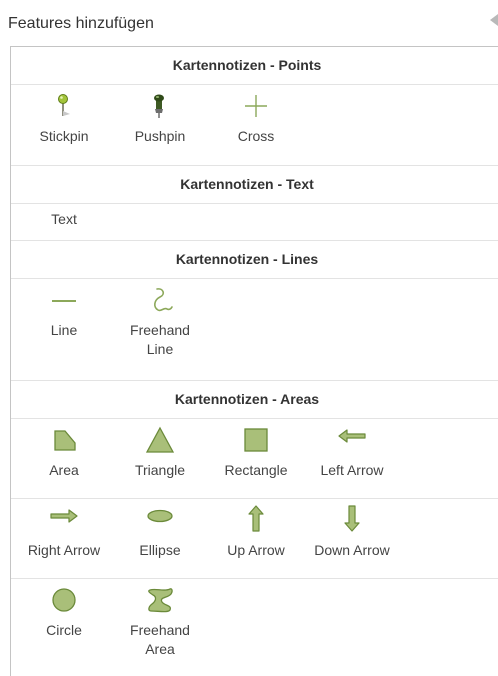  Describe the element at coordinates (64, 630) in the screenshot. I see `template-label: Circle` at that location.